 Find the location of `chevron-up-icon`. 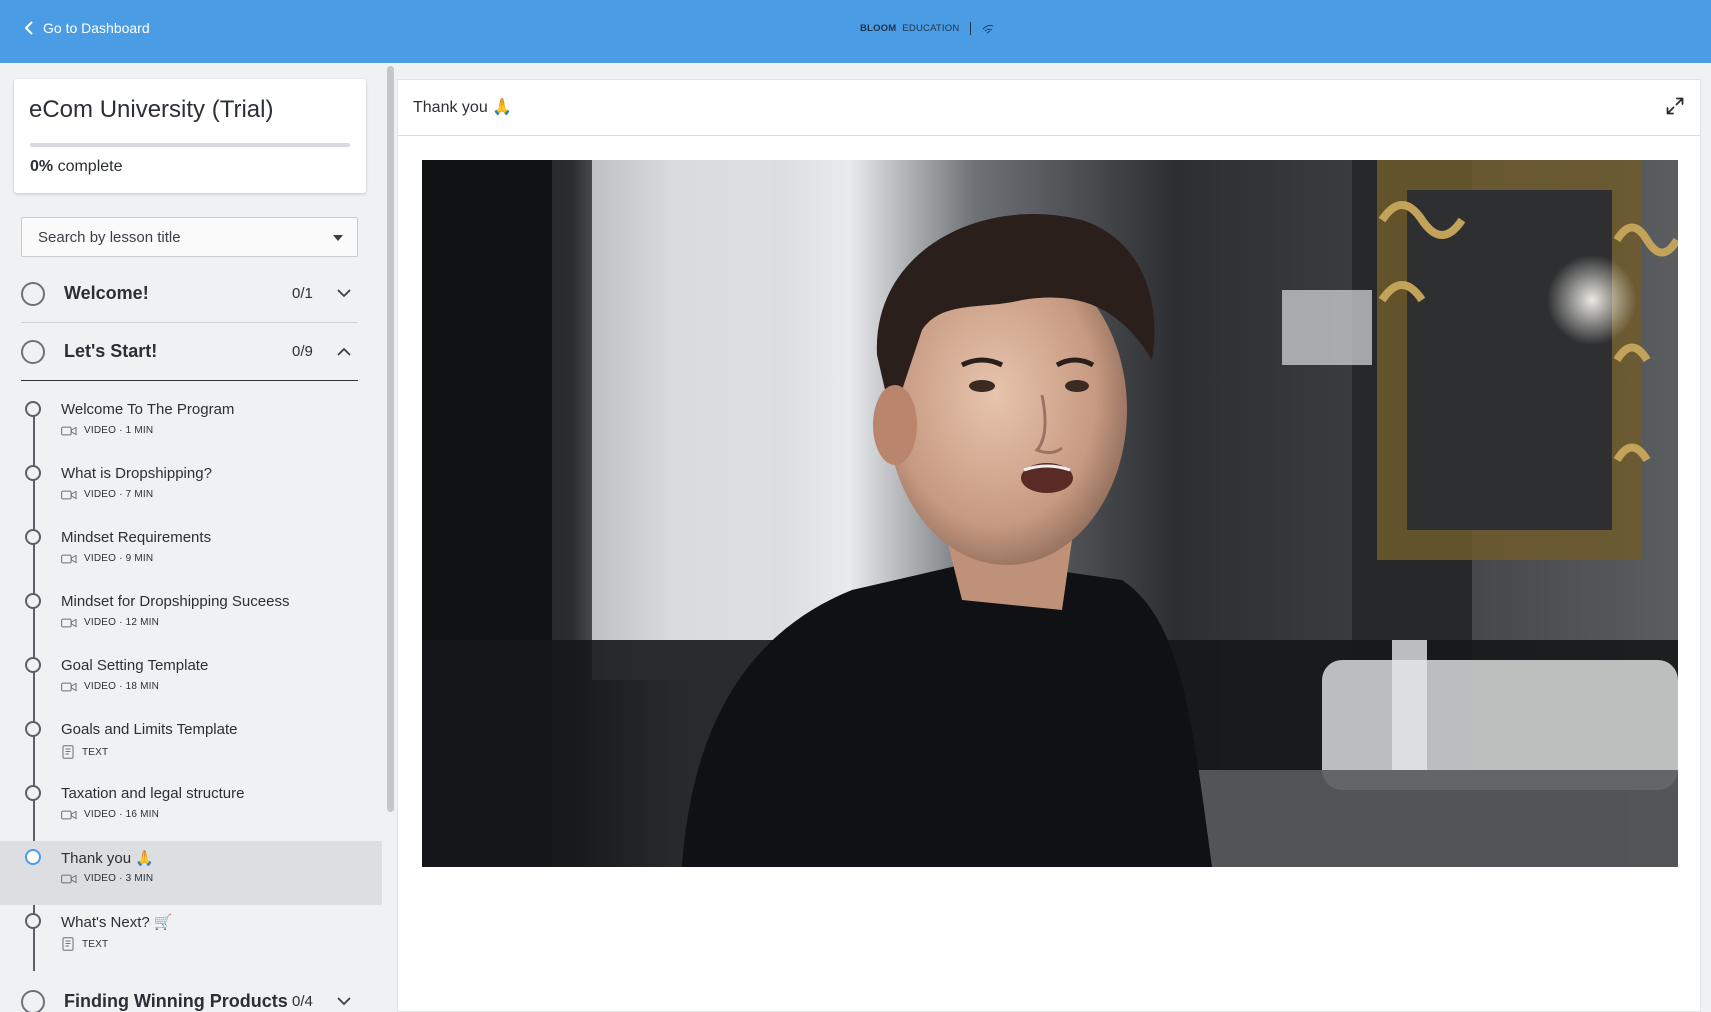

chevron-up-icon is located at coordinates (344, 352).